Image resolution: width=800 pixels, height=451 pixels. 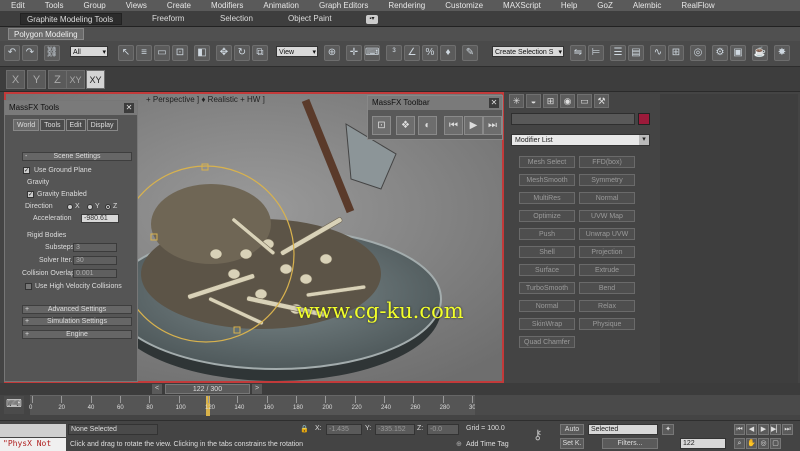 I want to click on maxscript-listener-top, so click(x=33, y=430).